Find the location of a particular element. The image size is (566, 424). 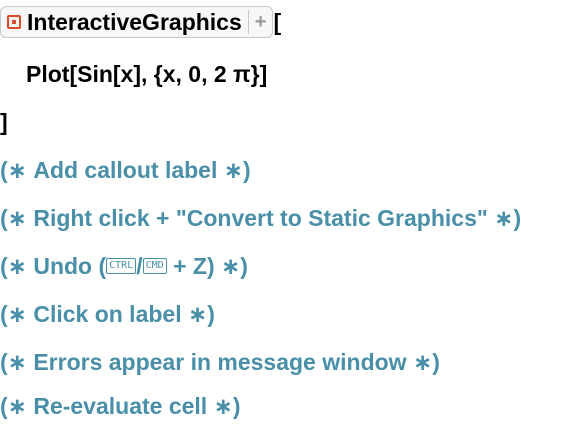

code-line-2: Plot[Sin[x], {x, 0, 2 π}] is located at coordinates (146, 74).